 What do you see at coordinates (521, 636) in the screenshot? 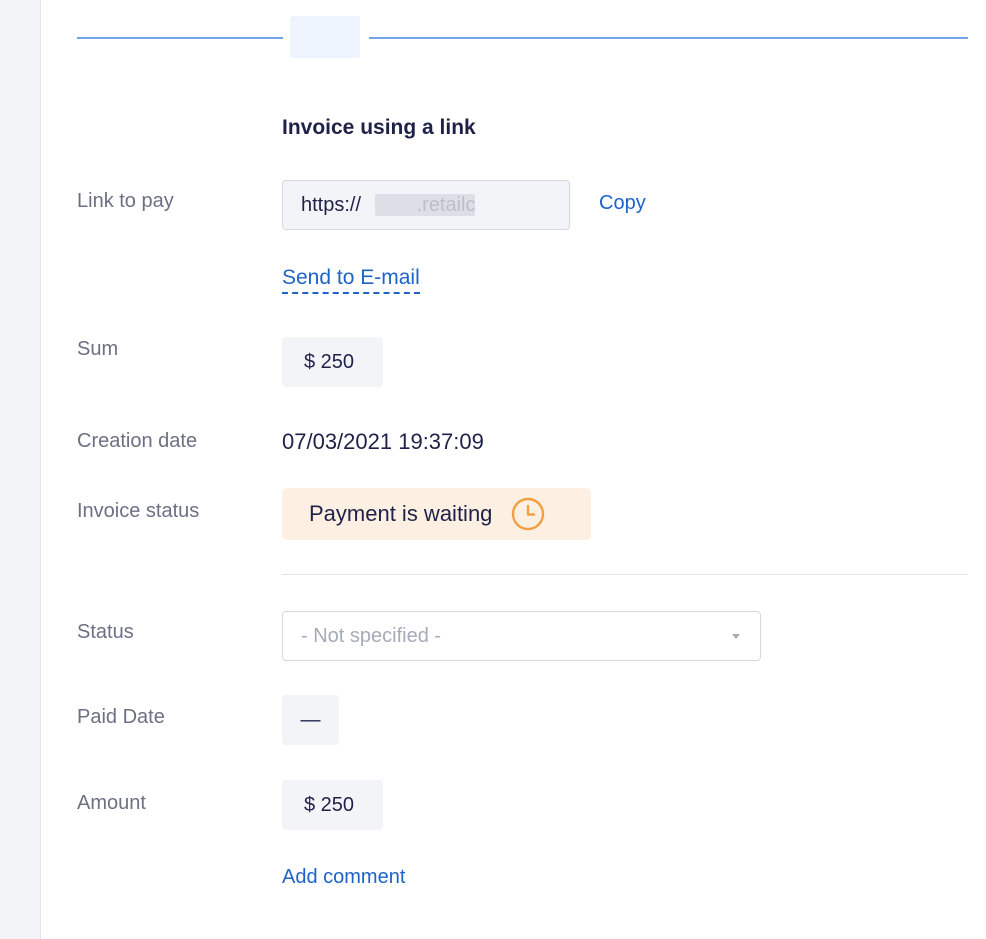
I see `status-select: - Not specified -` at bounding box center [521, 636].